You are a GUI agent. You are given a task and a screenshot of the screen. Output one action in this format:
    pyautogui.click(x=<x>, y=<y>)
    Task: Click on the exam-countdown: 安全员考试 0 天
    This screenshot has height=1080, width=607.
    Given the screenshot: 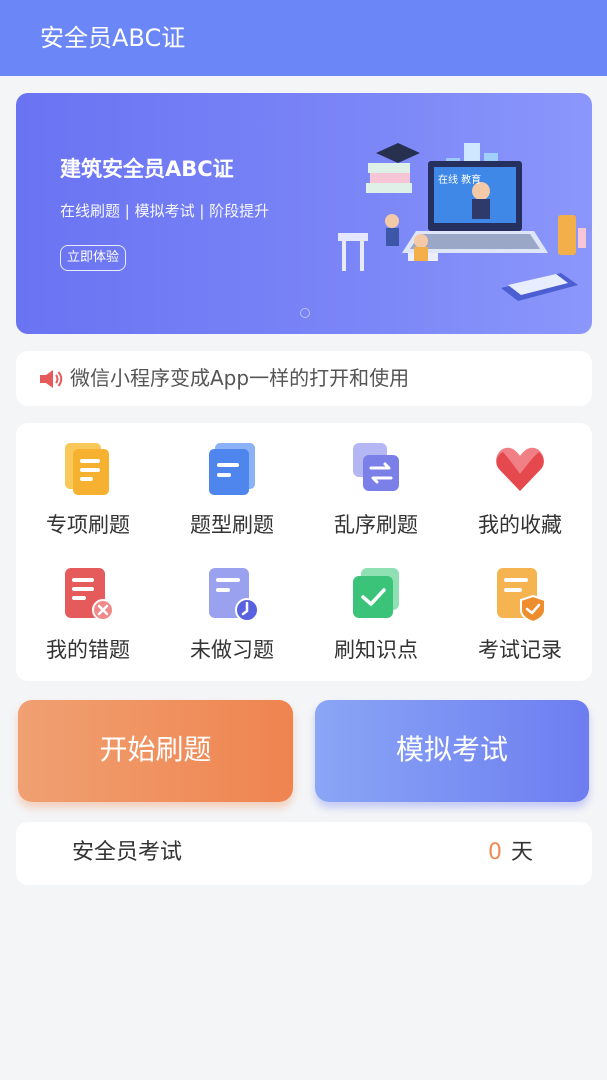 What is the action you would take?
    pyautogui.click(x=304, y=853)
    